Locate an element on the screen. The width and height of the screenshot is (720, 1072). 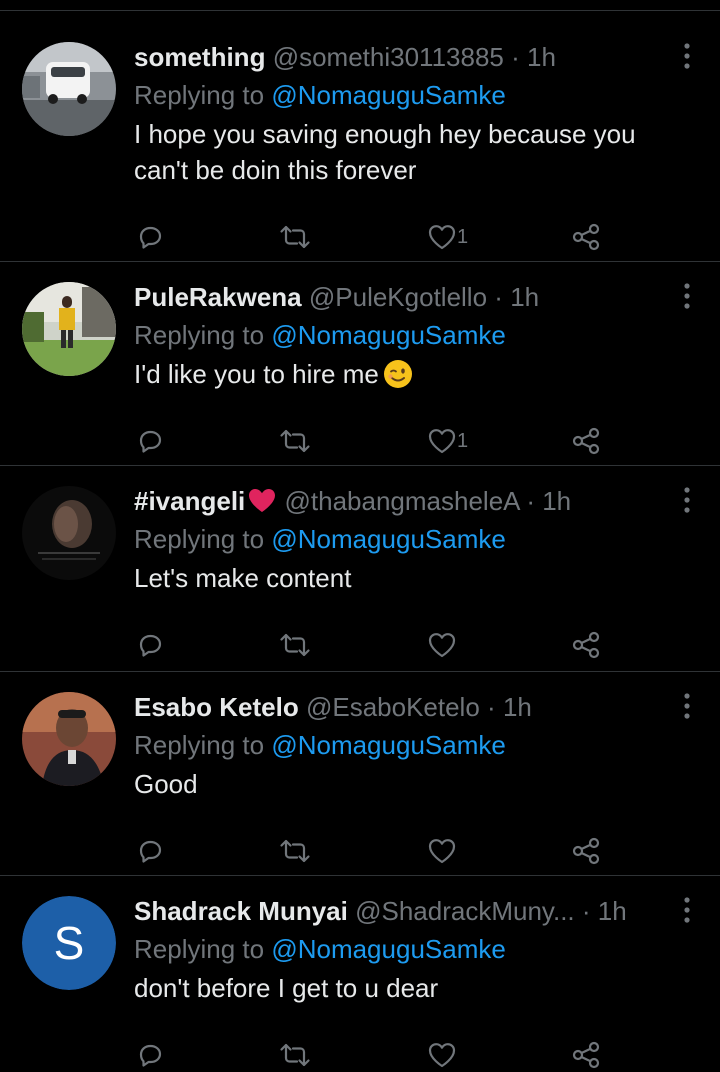
tweet-text-line: I'd like you to hire me is located at coordinates (256, 374).